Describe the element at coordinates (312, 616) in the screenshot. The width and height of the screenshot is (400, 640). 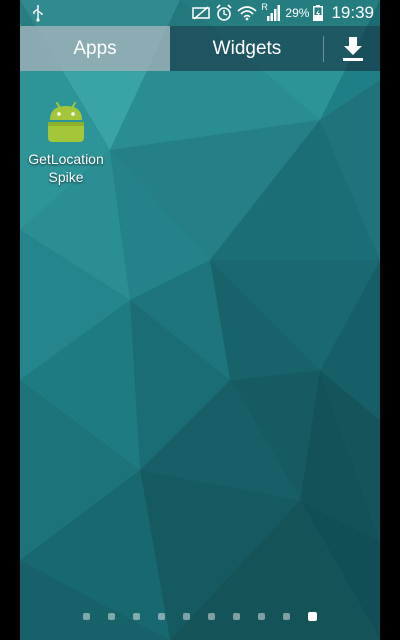
I see `page-dot-active` at that location.